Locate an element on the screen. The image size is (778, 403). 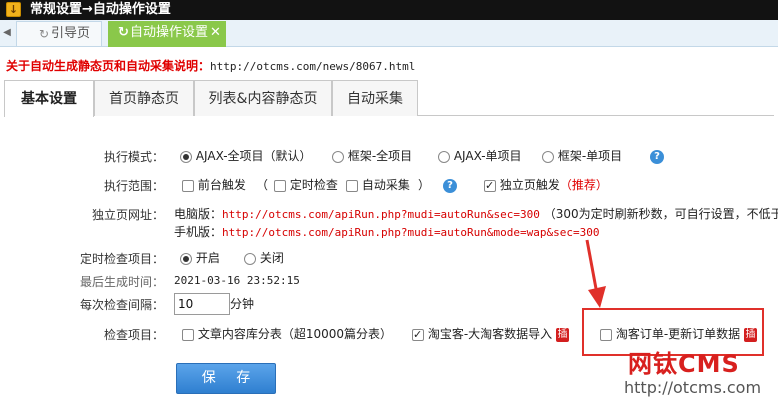
scope-front-label: 前台触发 is located at coordinates (221, 185).